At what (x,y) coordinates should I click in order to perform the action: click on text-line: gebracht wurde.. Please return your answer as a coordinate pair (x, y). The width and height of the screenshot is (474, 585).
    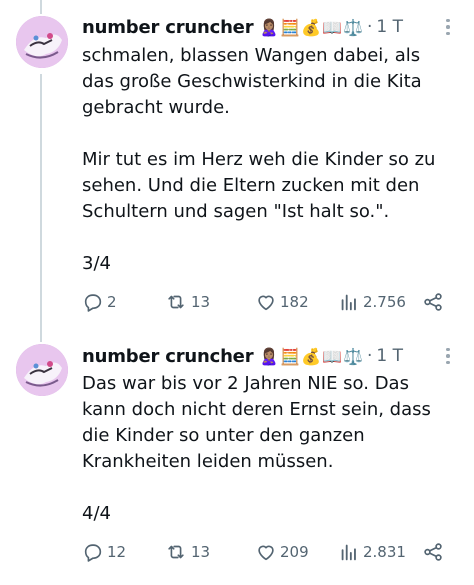
    Looking at the image, I should click on (156, 107).